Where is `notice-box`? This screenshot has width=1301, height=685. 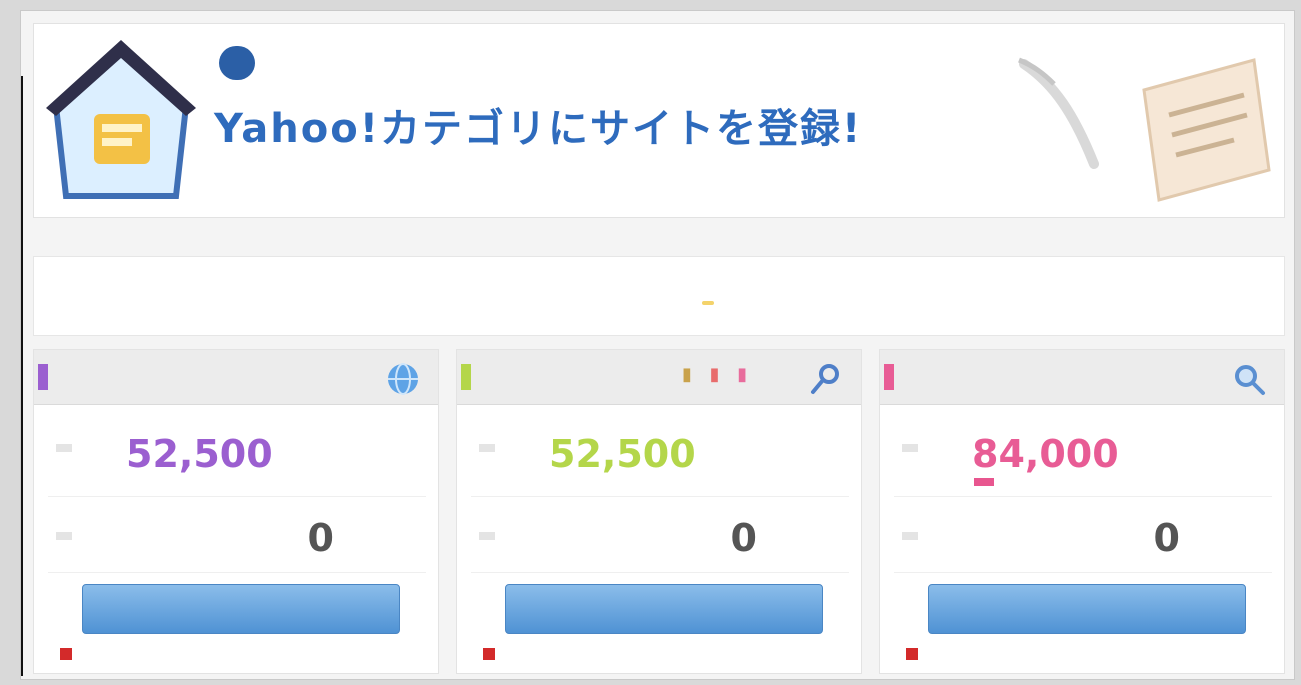
notice-box is located at coordinates (659, 296).